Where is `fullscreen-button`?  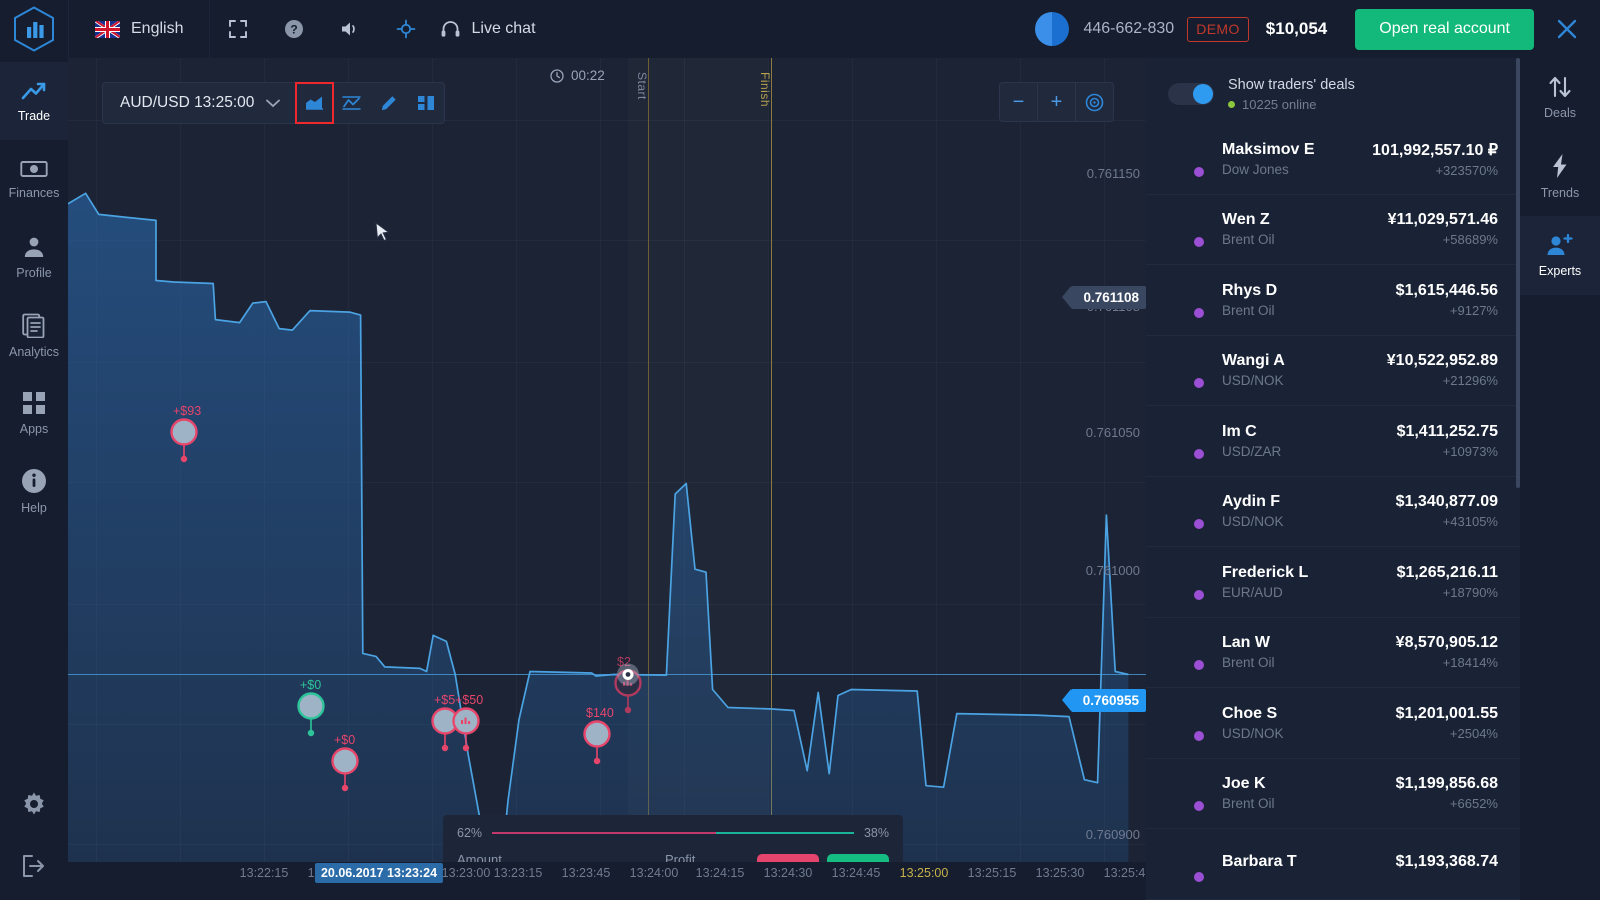
fullscreen-button is located at coordinates (238, 29).